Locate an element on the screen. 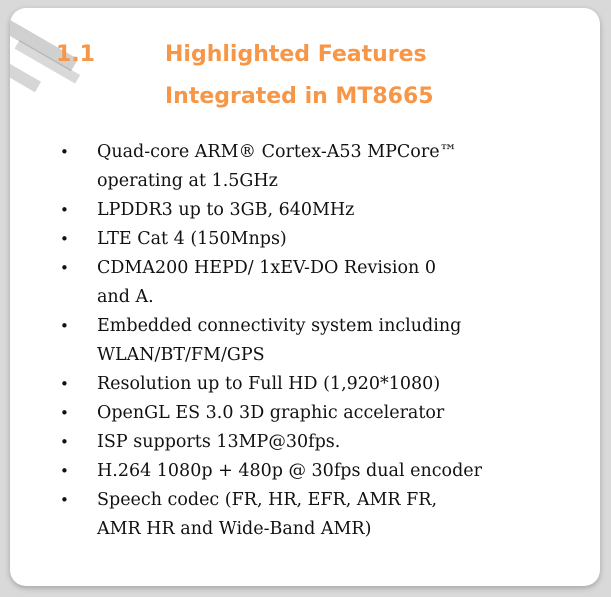 The width and height of the screenshot is (611, 597). feature-line: Resolution up to Full HD (1,920*1080) is located at coordinates (269, 384).